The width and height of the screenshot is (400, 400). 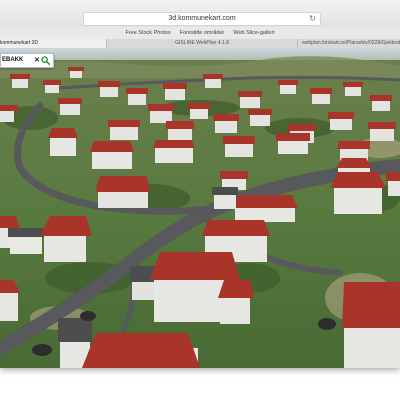 I want to click on address-bar: 3d.kommunekart.com ↻, so click(x=202, y=19).